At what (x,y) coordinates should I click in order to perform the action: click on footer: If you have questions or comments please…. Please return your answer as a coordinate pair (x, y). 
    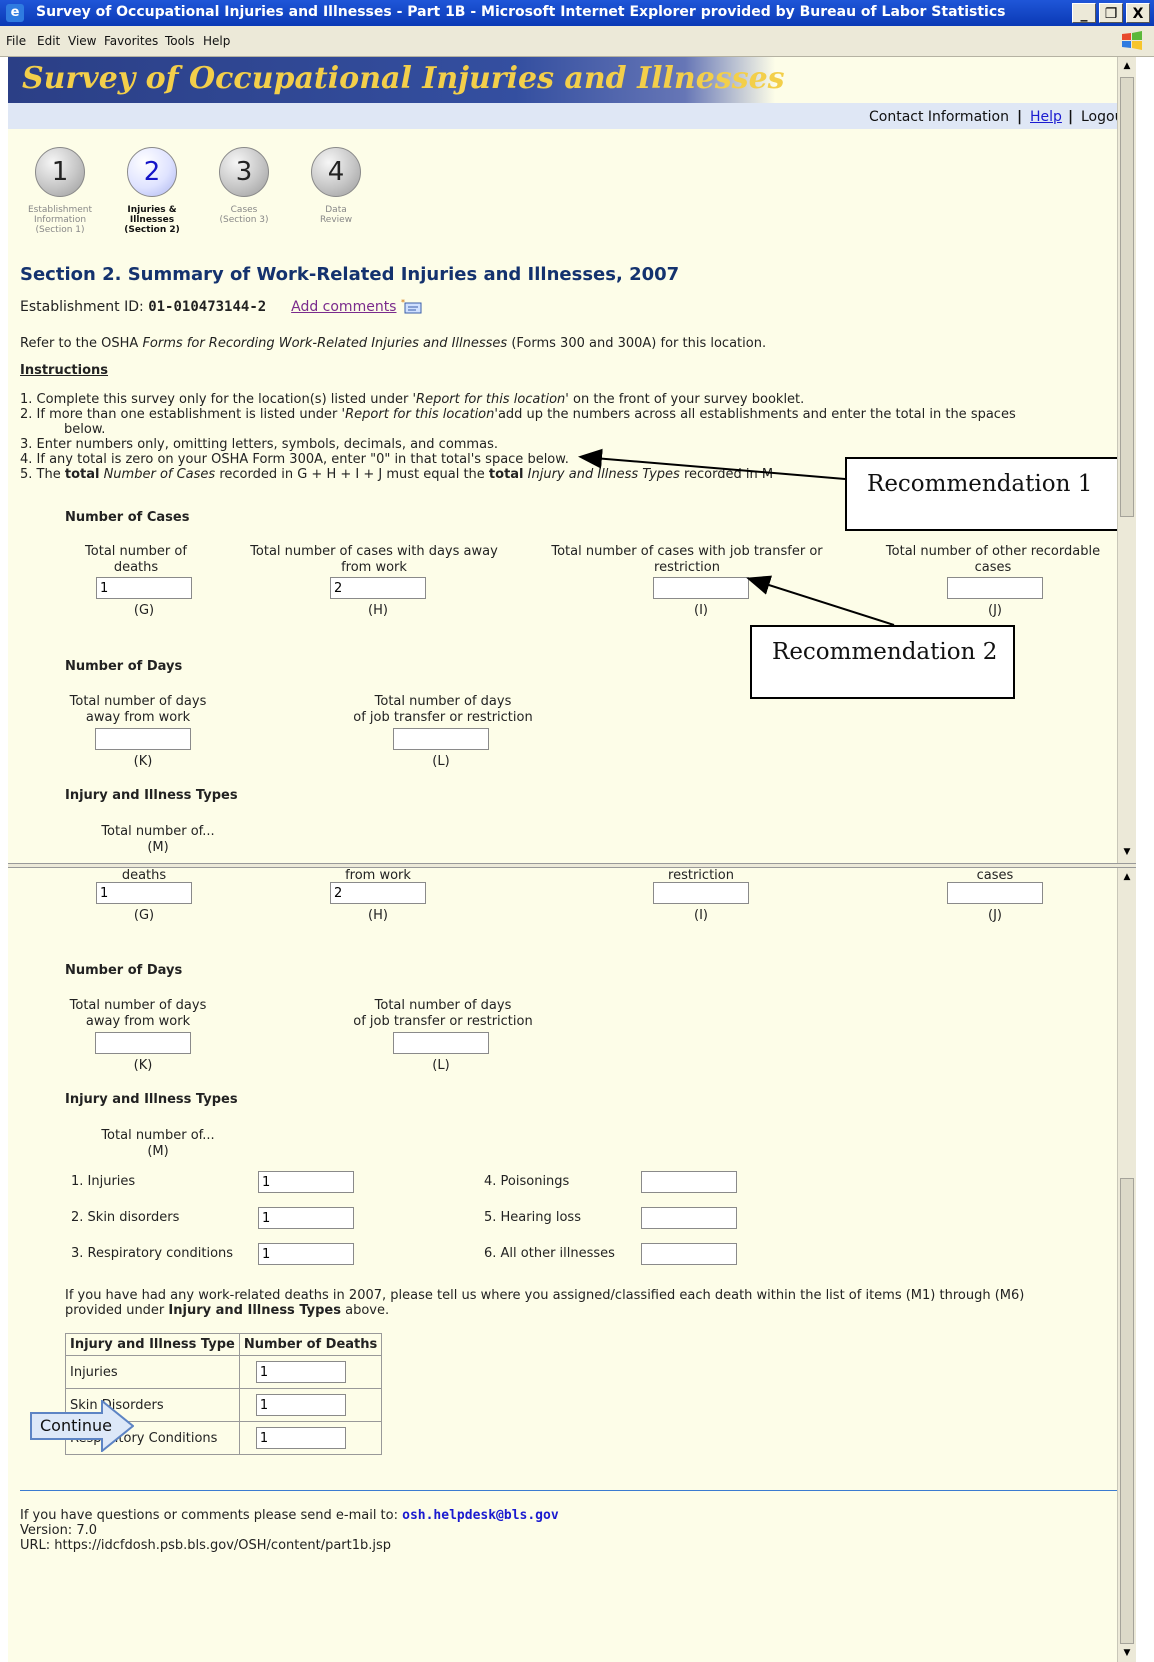
    Looking at the image, I should click on (289, 1530).